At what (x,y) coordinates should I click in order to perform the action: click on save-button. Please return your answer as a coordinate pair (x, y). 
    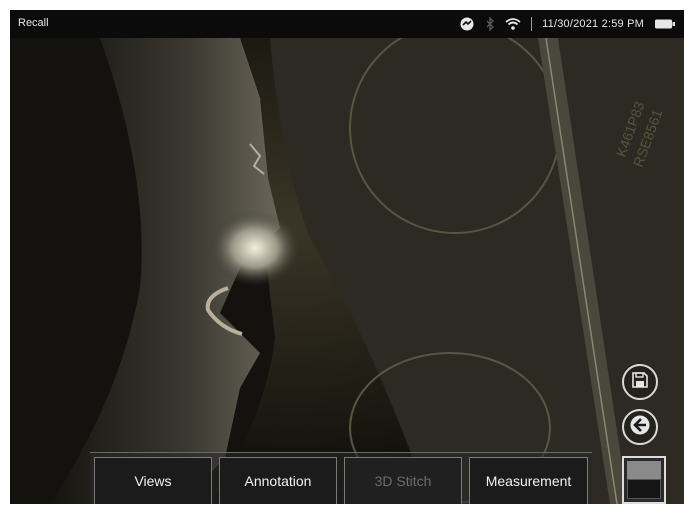
    Looking at the image, I should click on (640, 382).